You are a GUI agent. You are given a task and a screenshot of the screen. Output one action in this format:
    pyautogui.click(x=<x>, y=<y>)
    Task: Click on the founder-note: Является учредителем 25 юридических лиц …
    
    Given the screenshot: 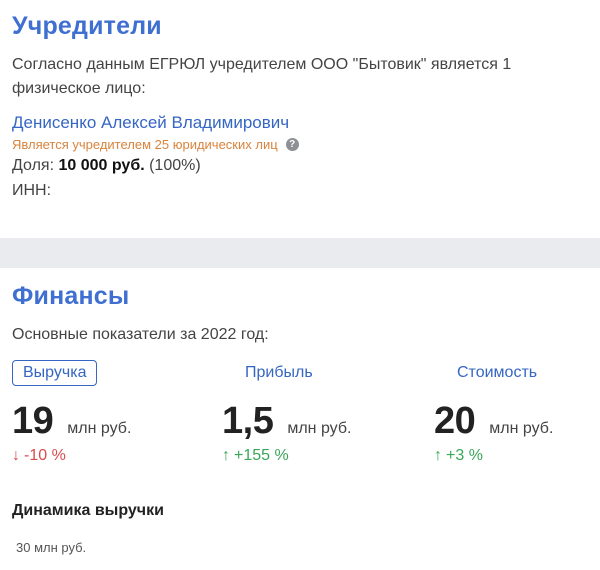 What is the action you would take?
    pyautogui.click(x=300, y=144)
    